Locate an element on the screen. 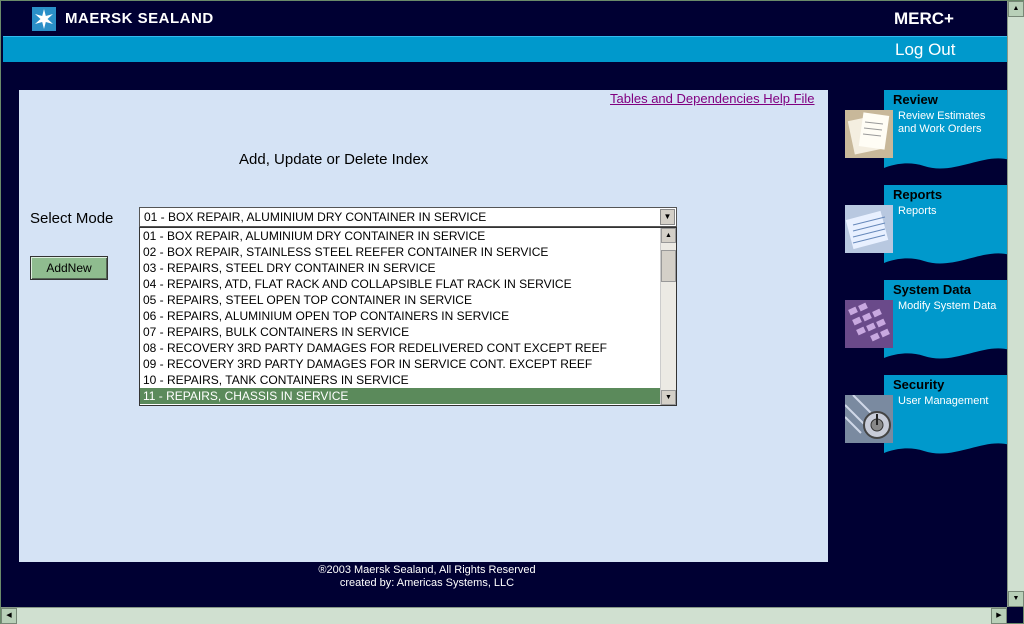 The width and height of the screenshot is (1024, 624). link-line: User Management is located at coordinates (943, 401).